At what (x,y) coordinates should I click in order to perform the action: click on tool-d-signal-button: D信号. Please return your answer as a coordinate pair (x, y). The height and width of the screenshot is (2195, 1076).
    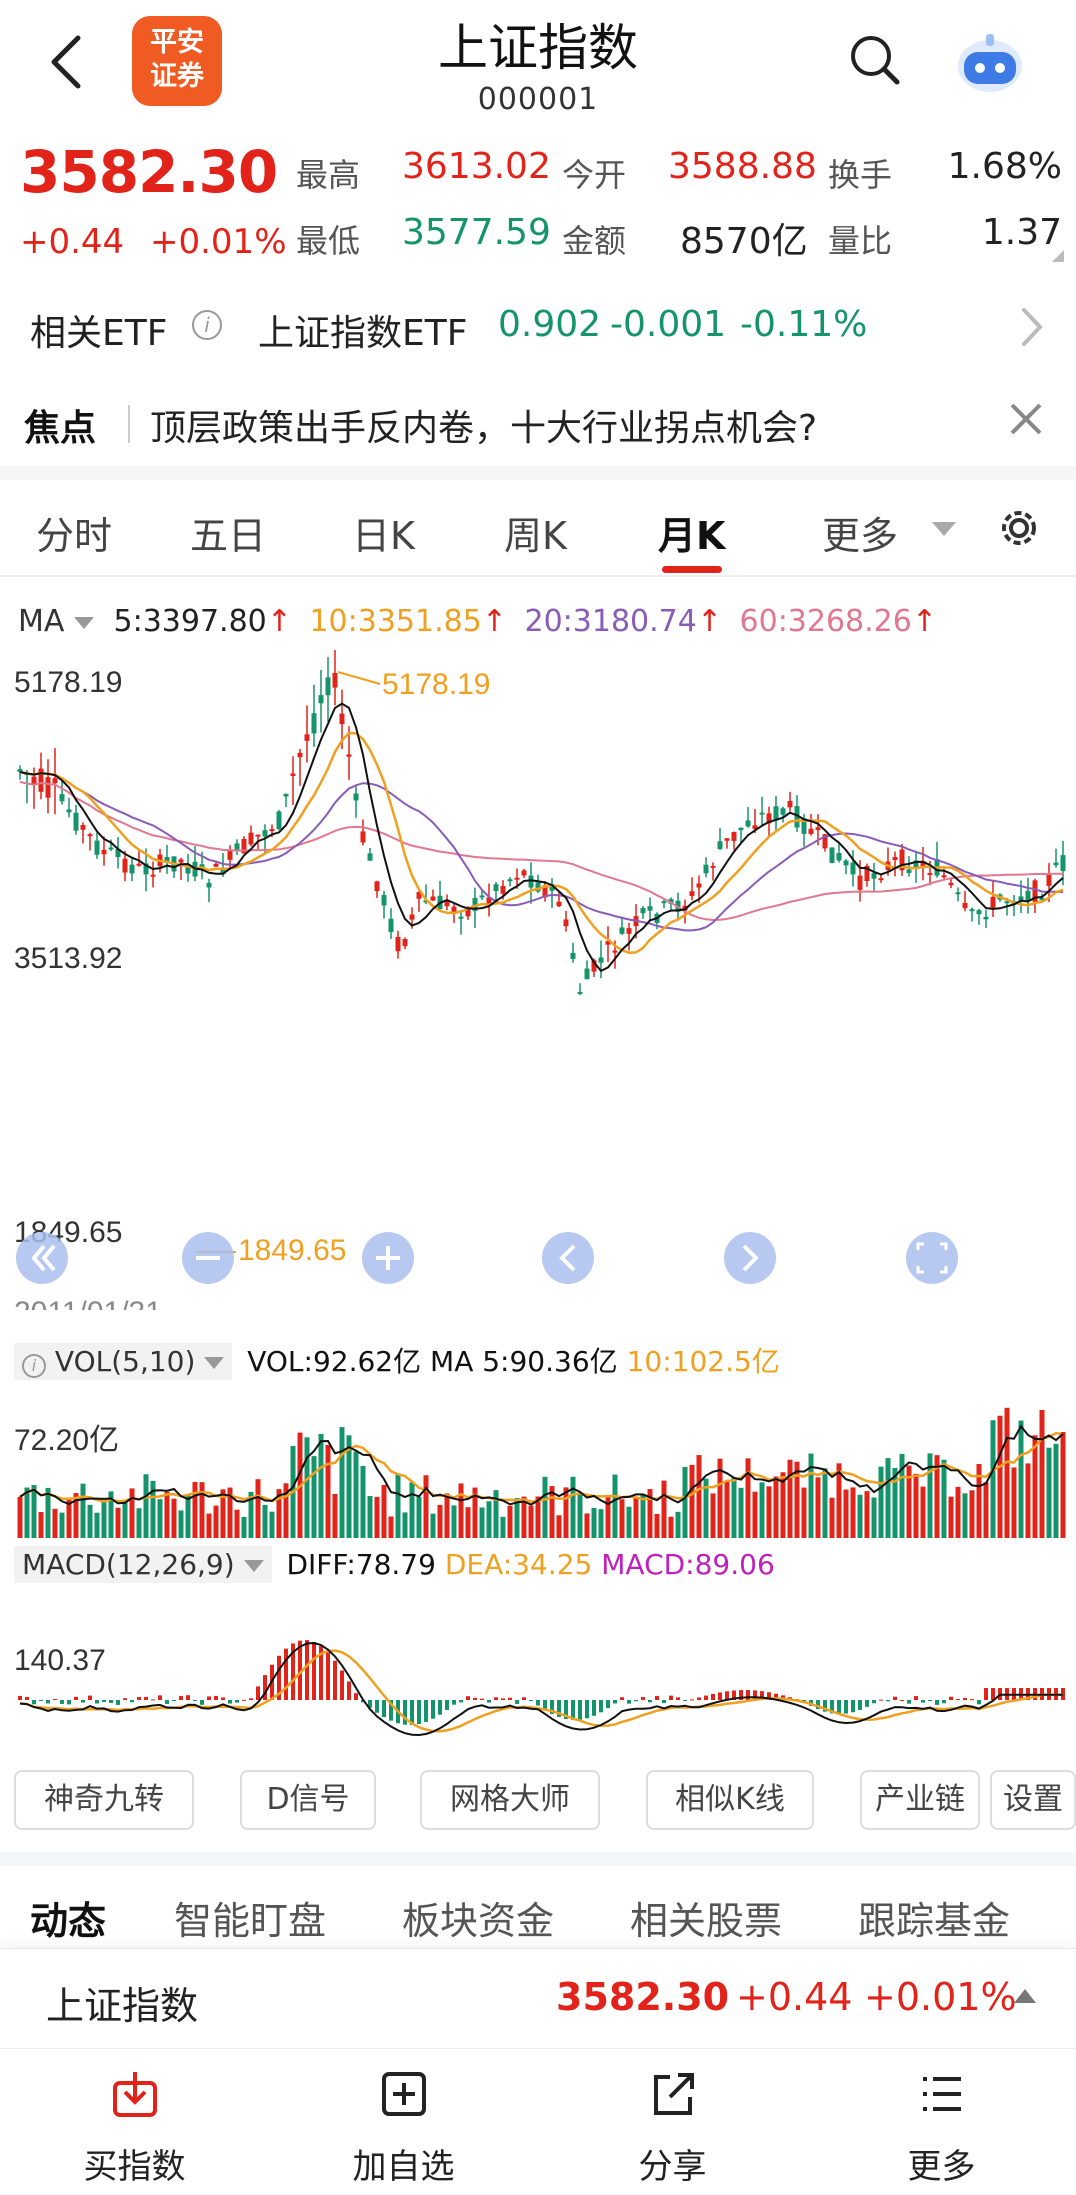
    Looking at the image, I should click on (308, 1800).